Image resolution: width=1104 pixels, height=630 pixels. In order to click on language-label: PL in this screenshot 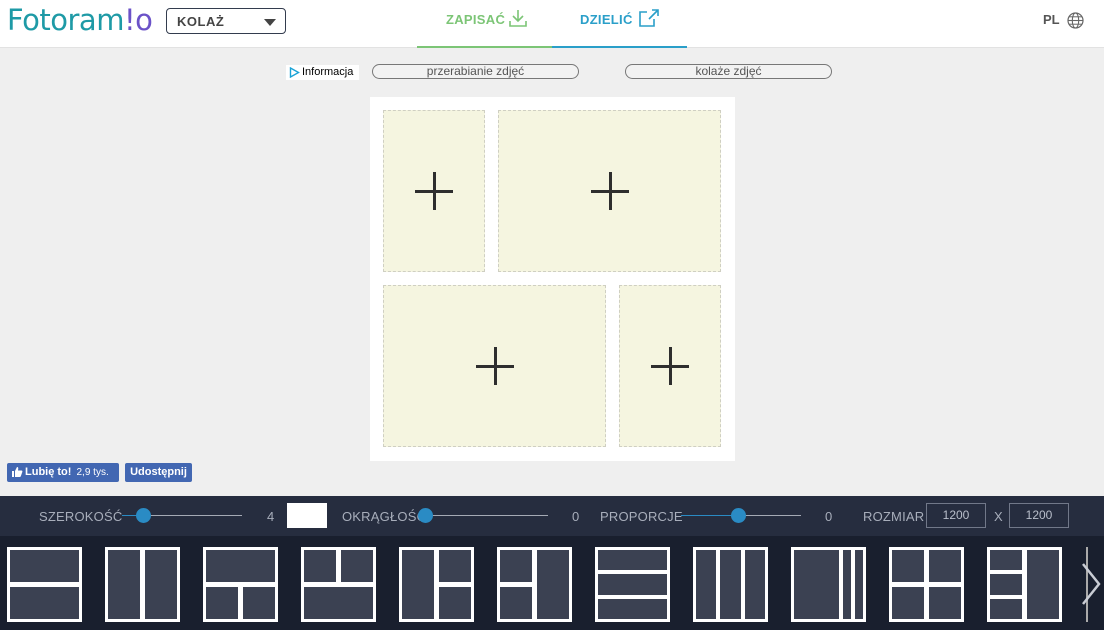, I will do `click(1051, 19)`.